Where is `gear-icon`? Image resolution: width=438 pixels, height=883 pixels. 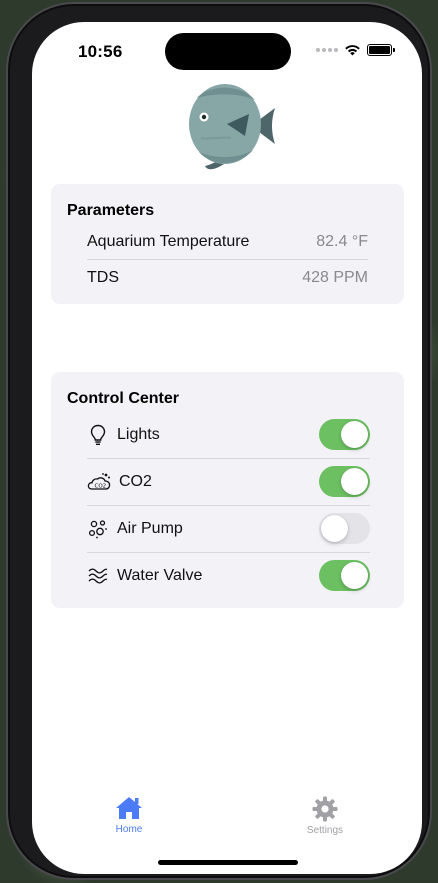
gear-icon is located at coordinates (325, 809).